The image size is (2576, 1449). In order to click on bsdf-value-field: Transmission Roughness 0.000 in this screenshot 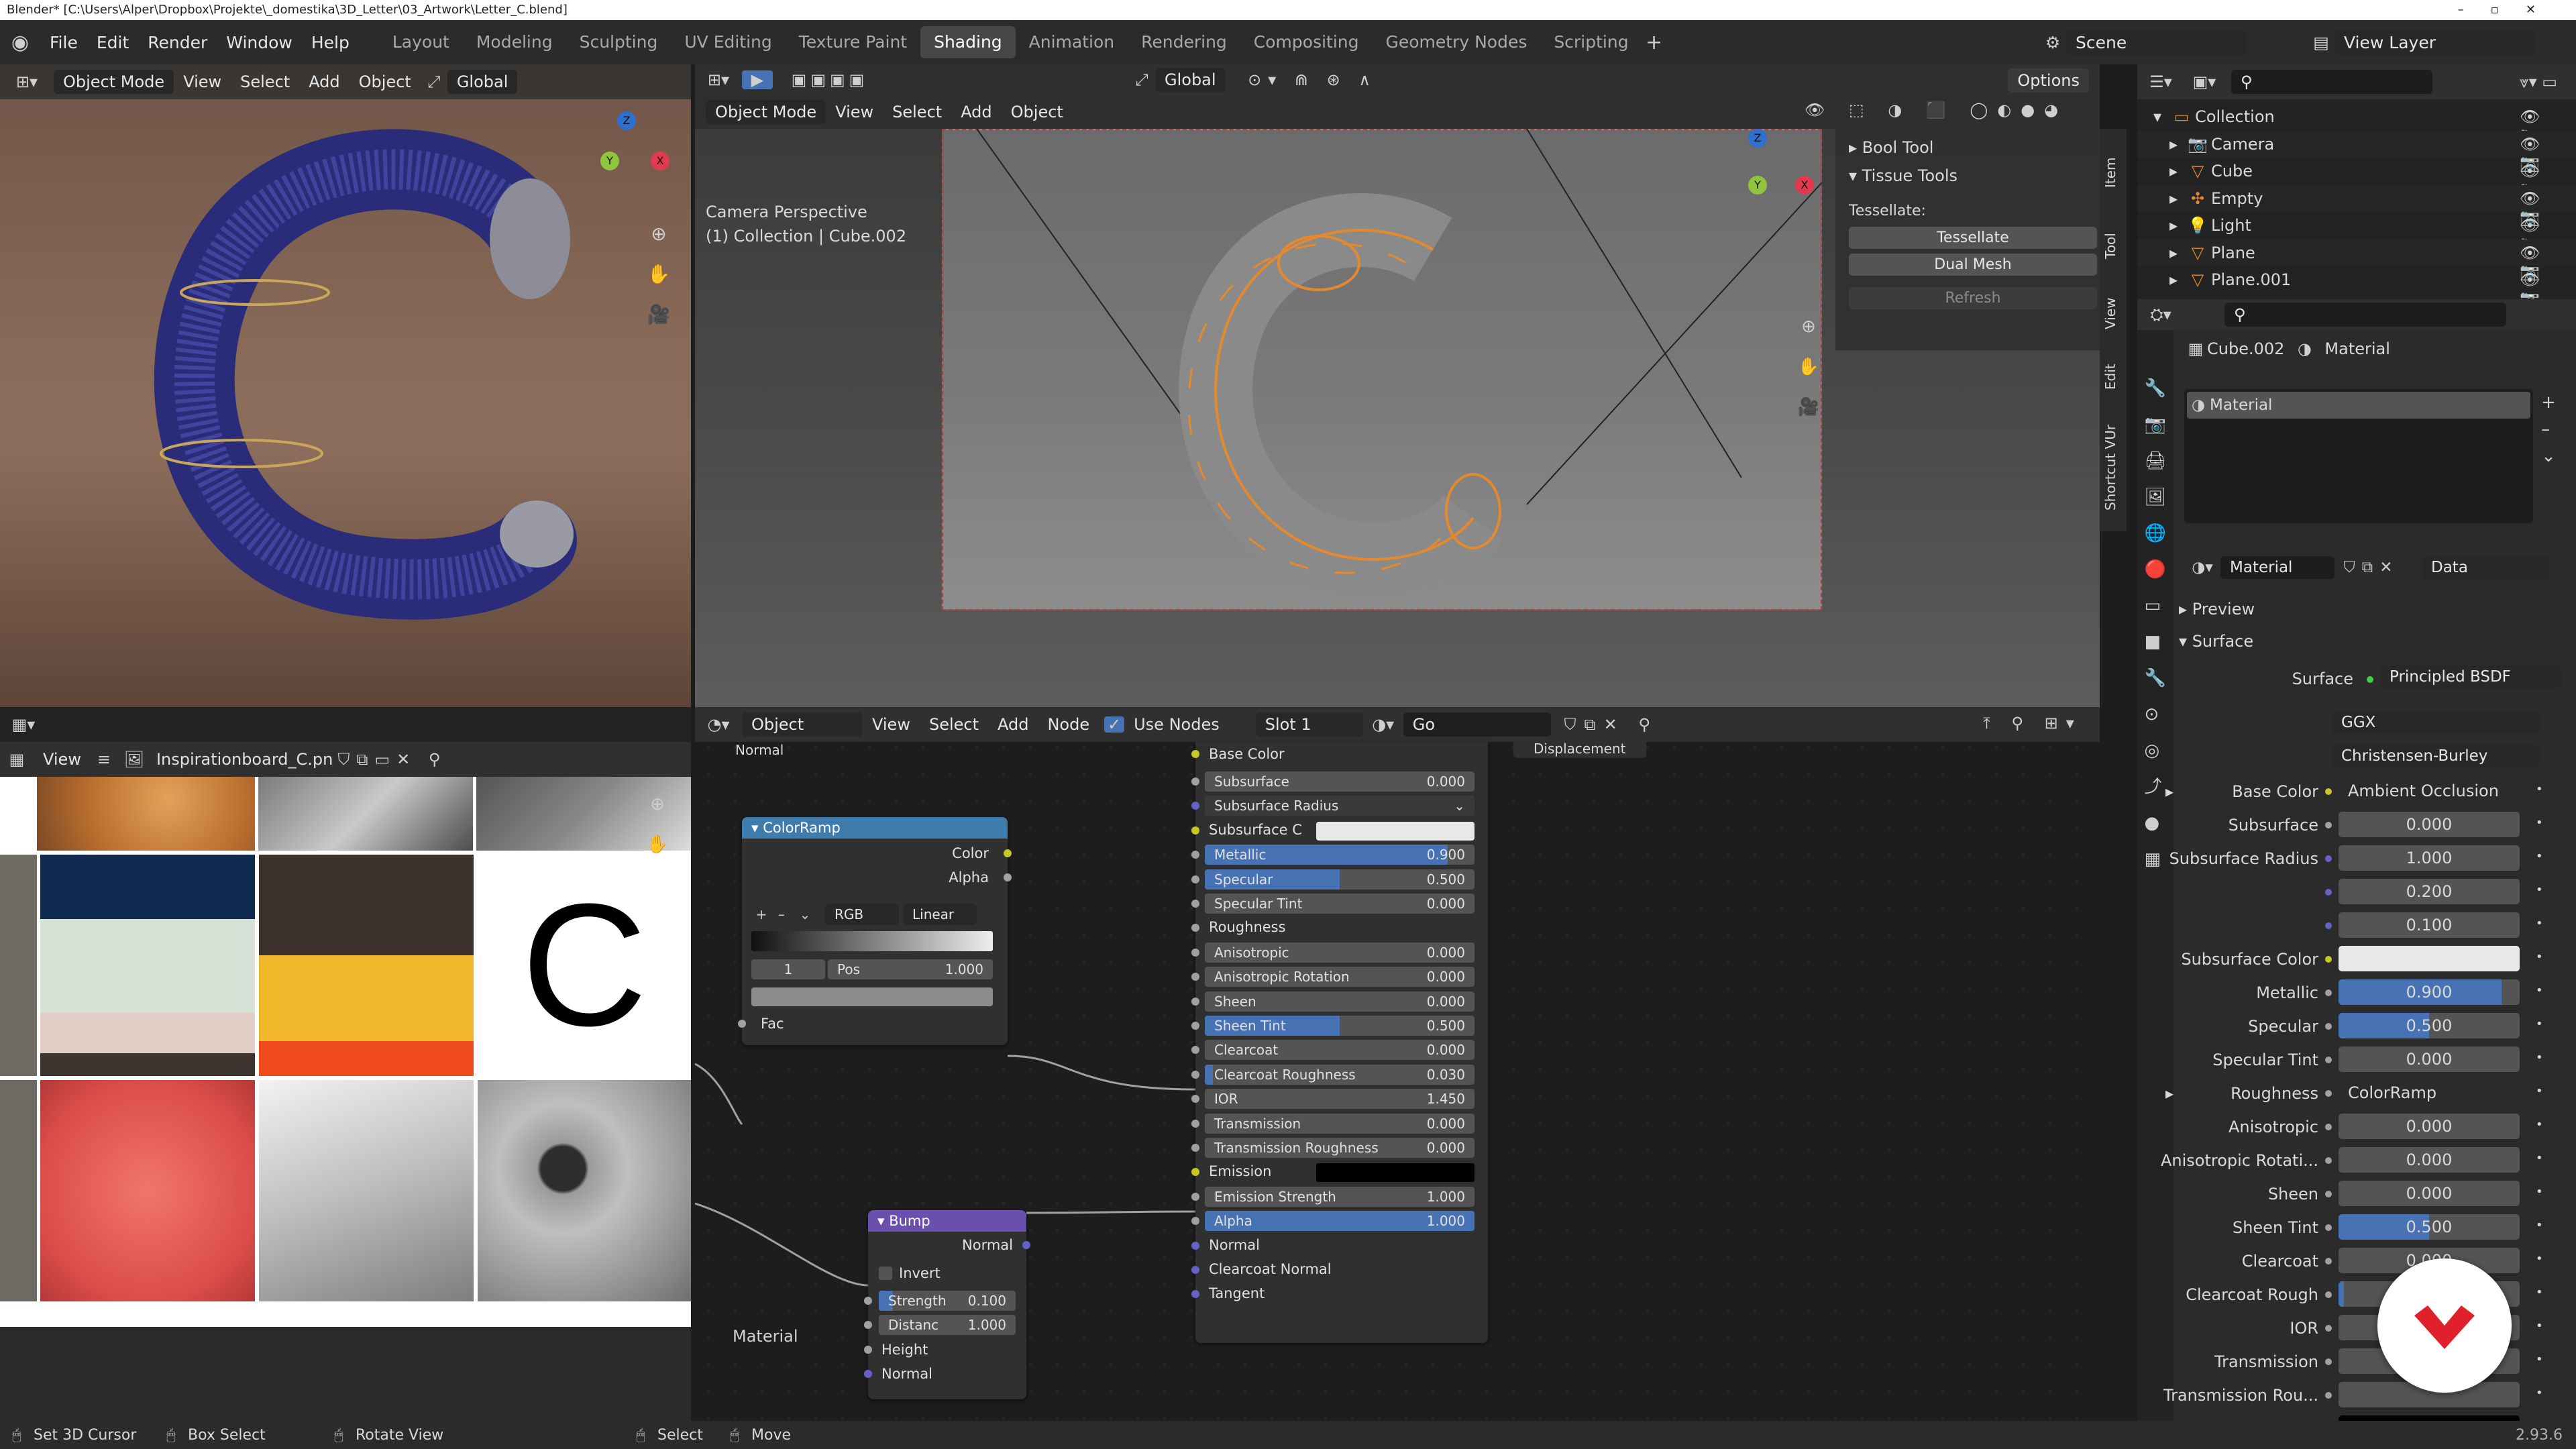, I will do `click(1339, 1148)`.